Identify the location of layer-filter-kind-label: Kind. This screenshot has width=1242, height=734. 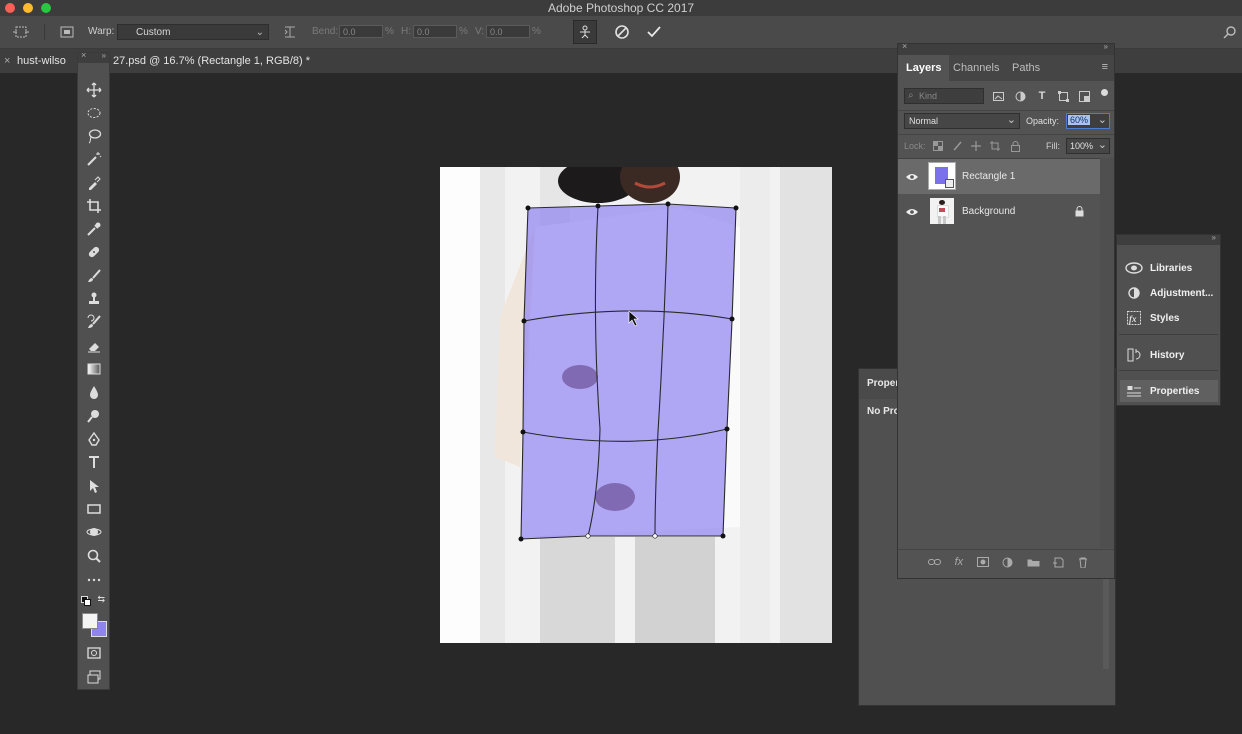
(928, 96).